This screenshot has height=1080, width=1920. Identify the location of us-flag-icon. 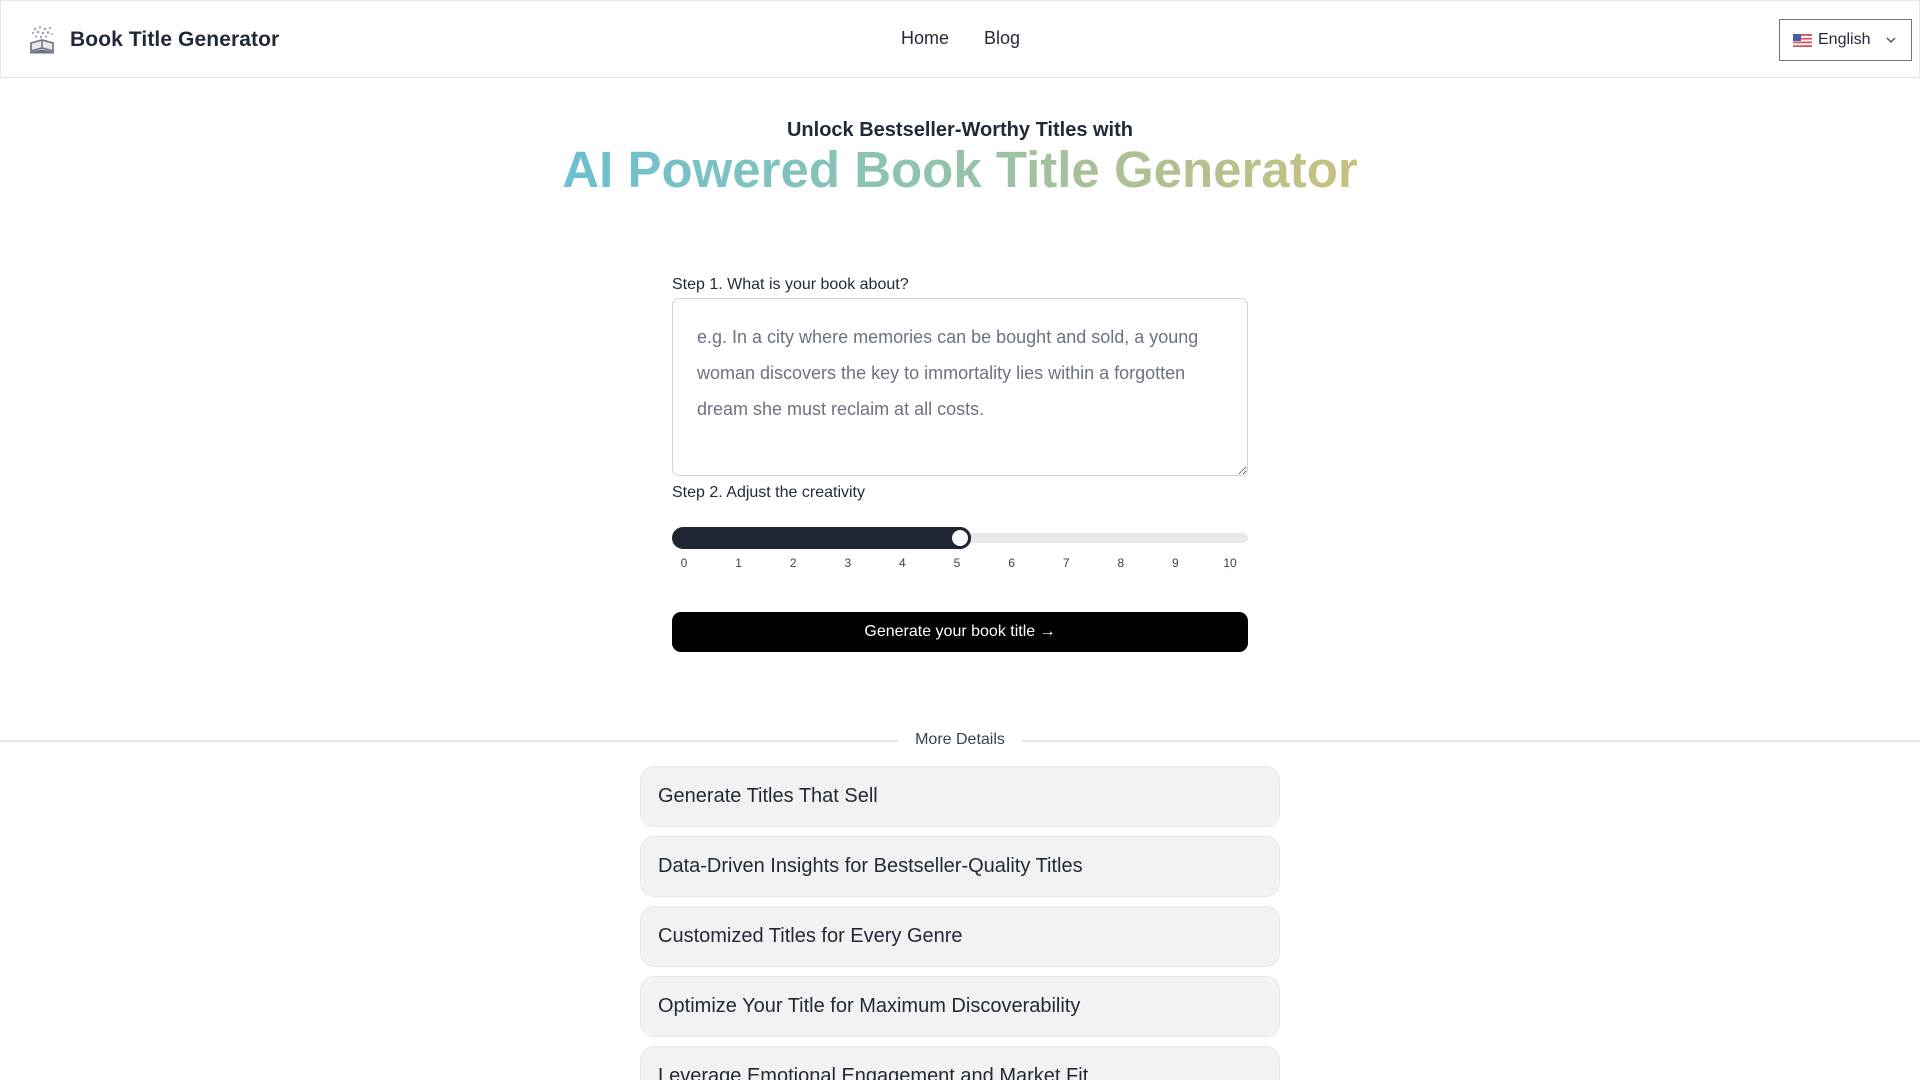
(1802, 40).